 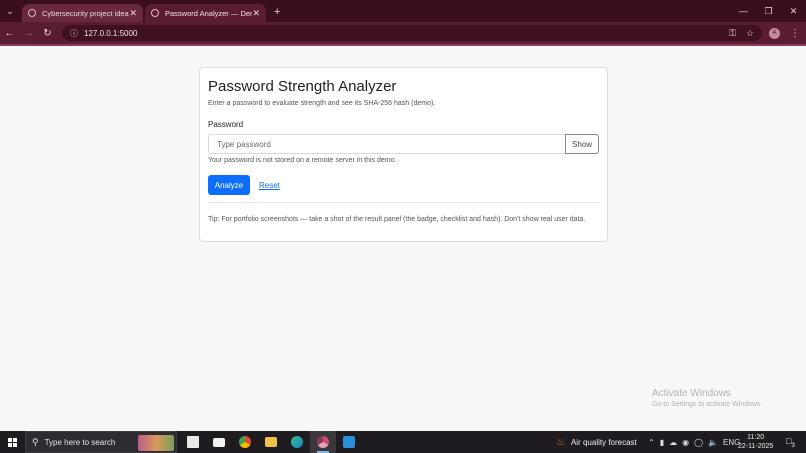 What do you see at coordinates (784, 33) in the screenshot?
I see `toolbar-right: A ⋮` at bounding box center [784, 33].